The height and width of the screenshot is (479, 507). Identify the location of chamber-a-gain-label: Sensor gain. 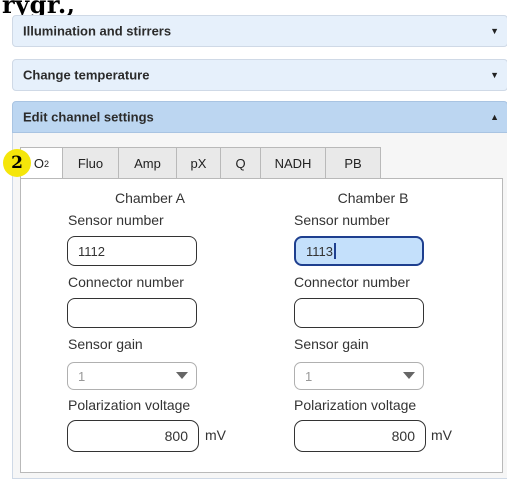
(105, 344).